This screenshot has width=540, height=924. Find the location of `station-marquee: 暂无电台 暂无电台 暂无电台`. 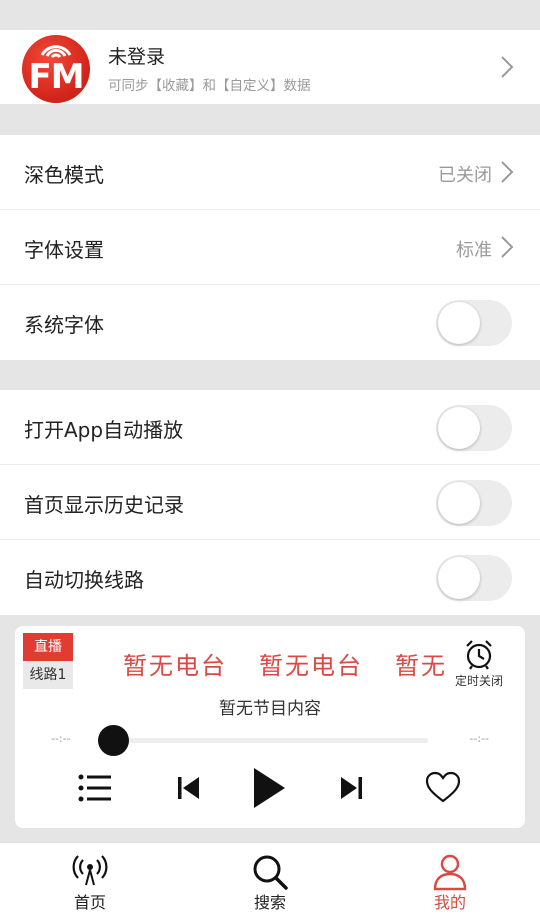

station-marquee: 暂无电台 暂无电台 暂无电台 is located at coordinates (286, 663).